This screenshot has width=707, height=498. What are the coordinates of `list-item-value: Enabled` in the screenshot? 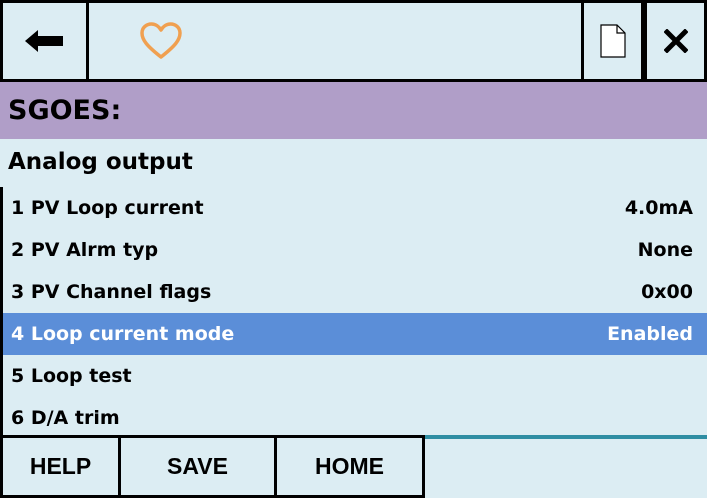 It's located at (650, 334).